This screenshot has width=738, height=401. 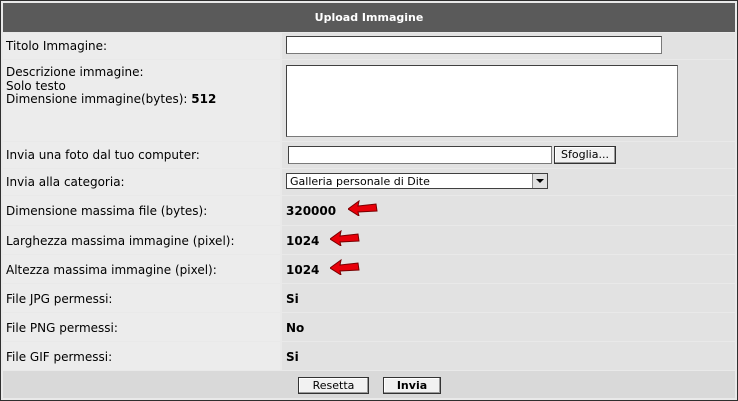 I want to click on category-label: Invia alla categoria:, so click(x=65, y=182).